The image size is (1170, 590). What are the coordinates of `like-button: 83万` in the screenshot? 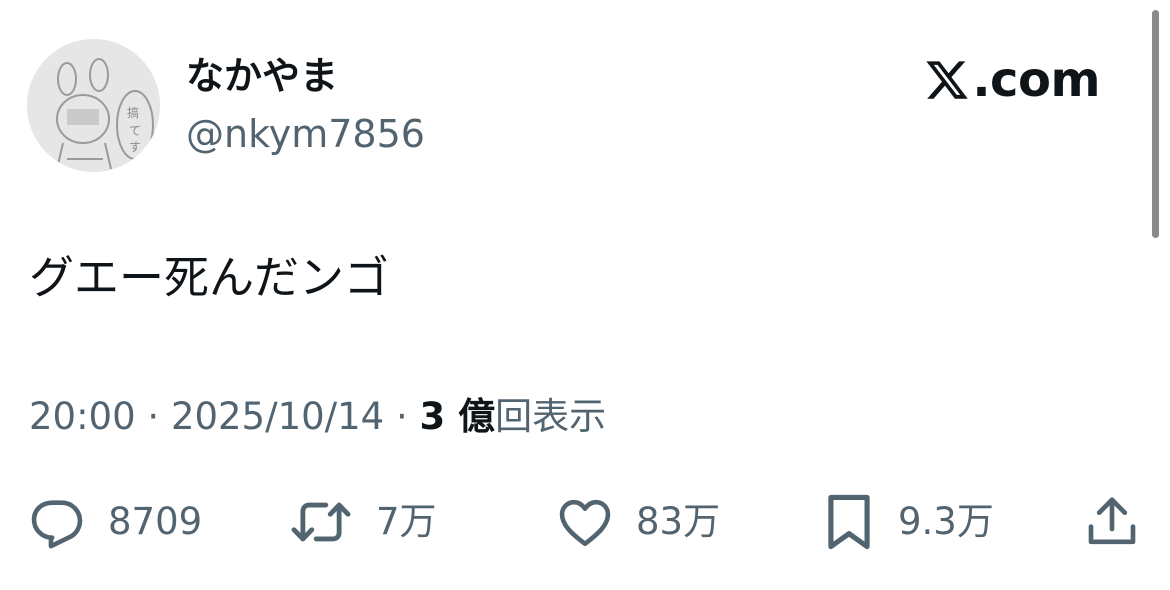 It's located at (638, 522).